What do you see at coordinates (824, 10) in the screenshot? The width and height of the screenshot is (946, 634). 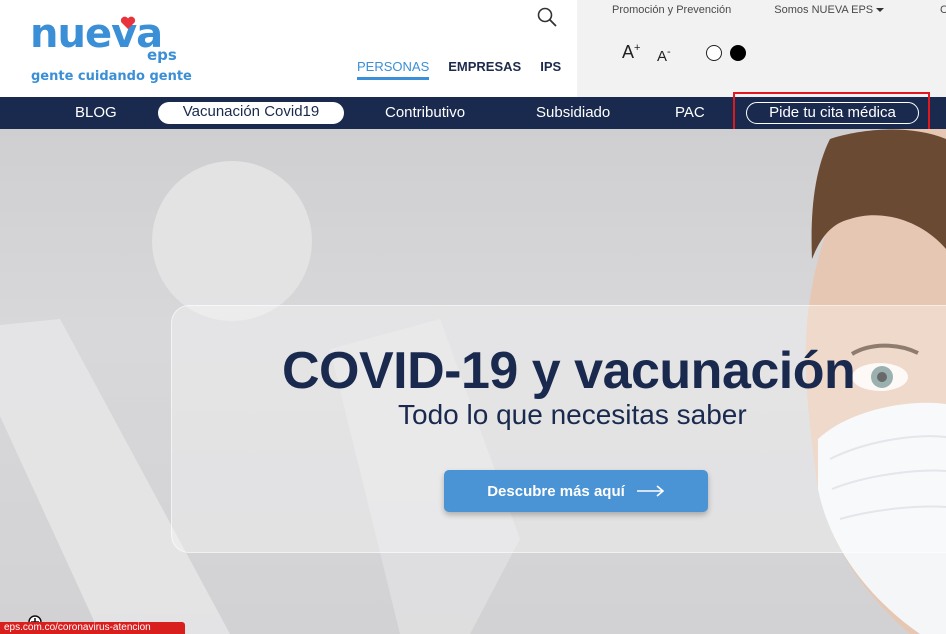 I see `somos-label: Somos NUEVA EPS` at bounding box center [824, 10].